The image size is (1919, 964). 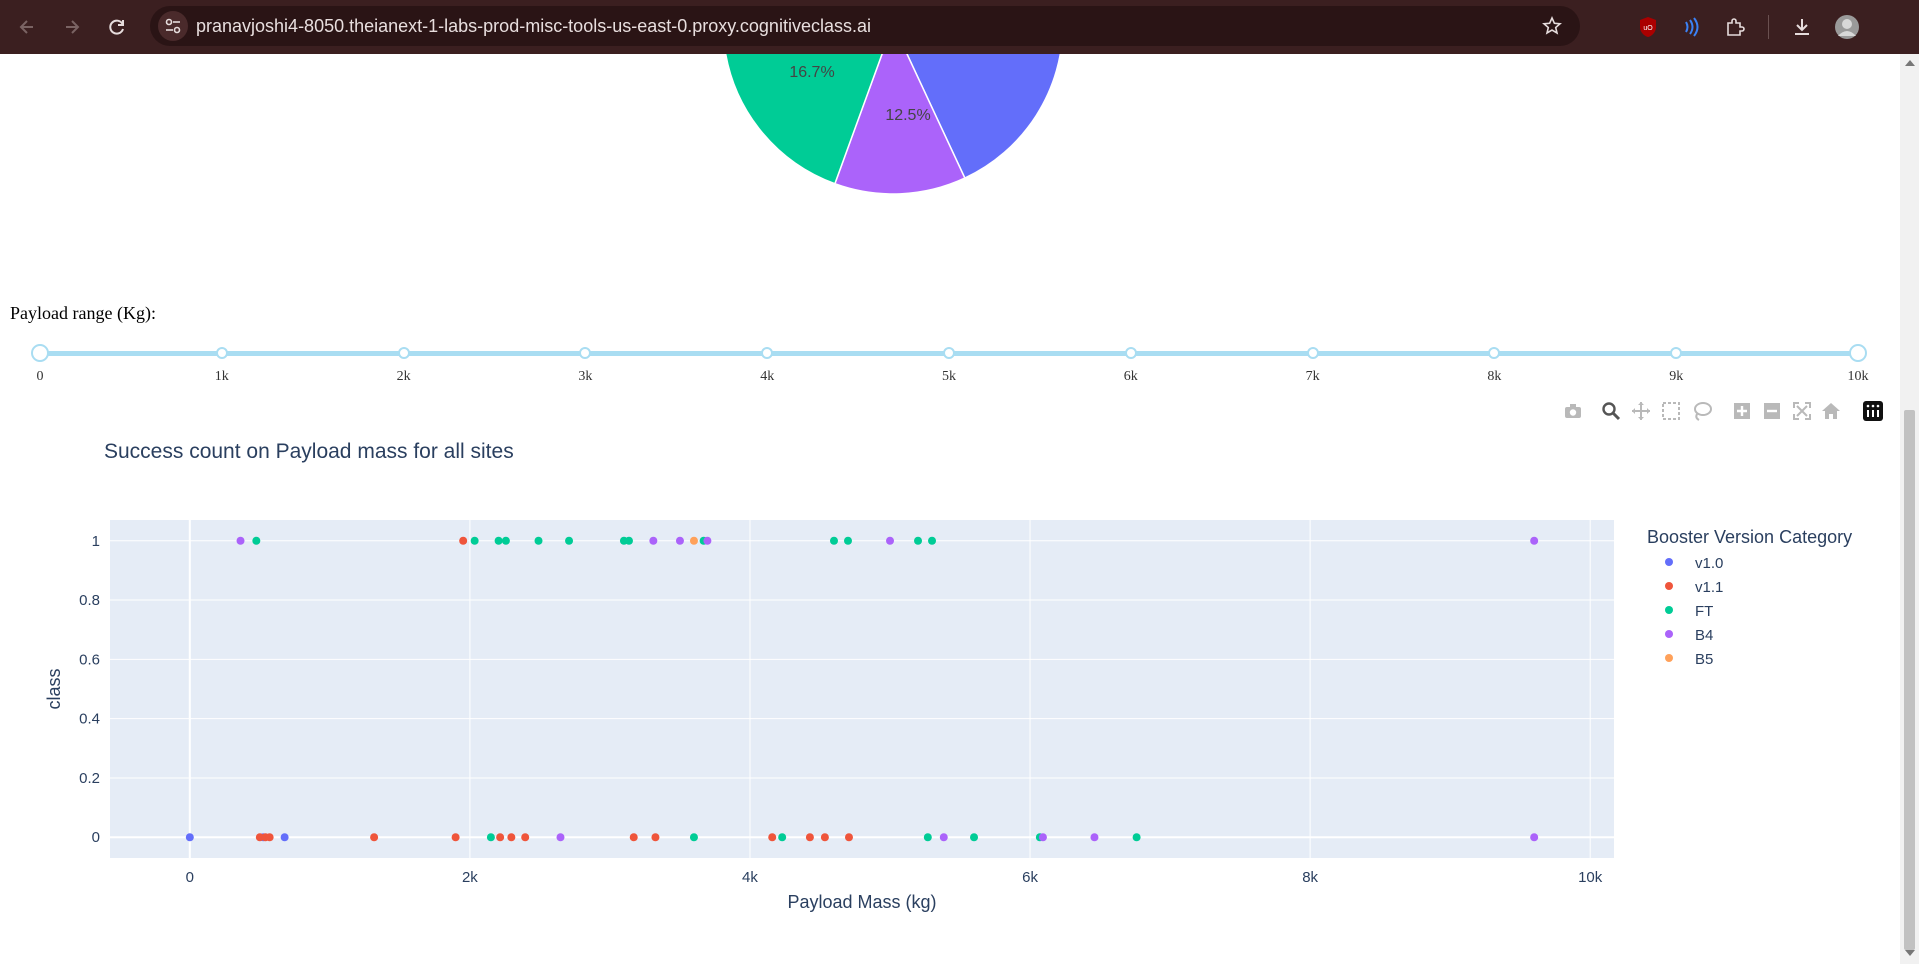 I want to click on data-point-b5, so click(x=693, y=540).